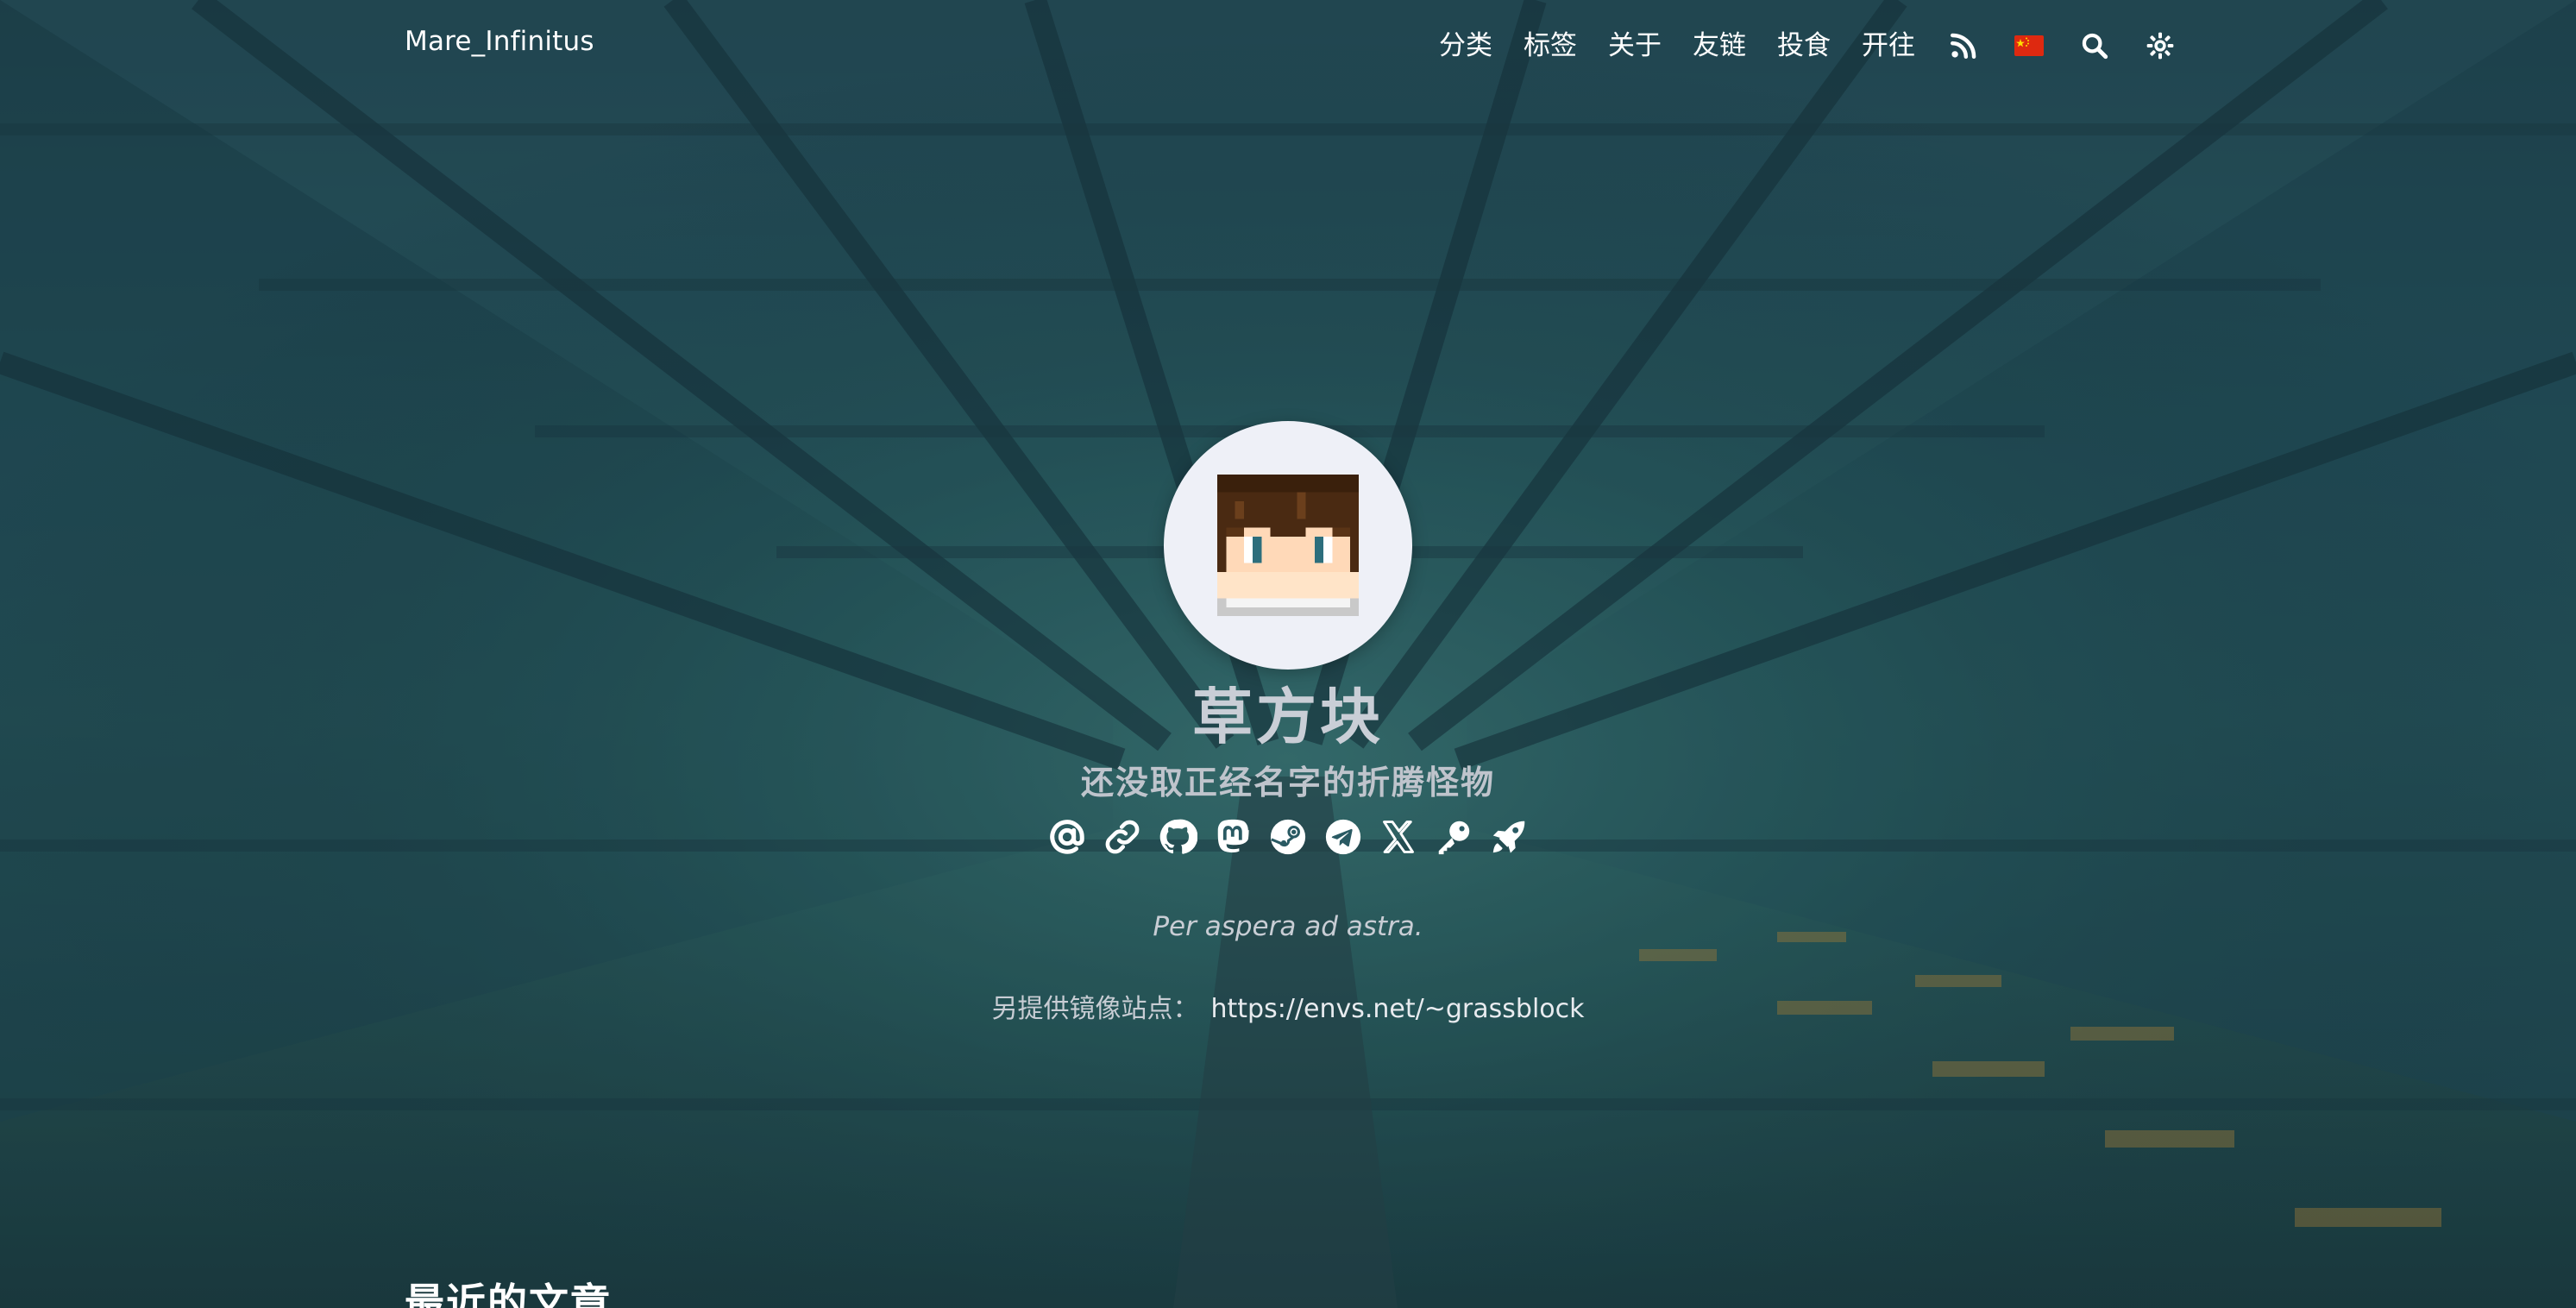  Describe the element at coordinates (1804, 45) in the screenshot. I see `nav-item-donate: 投食` at that location.